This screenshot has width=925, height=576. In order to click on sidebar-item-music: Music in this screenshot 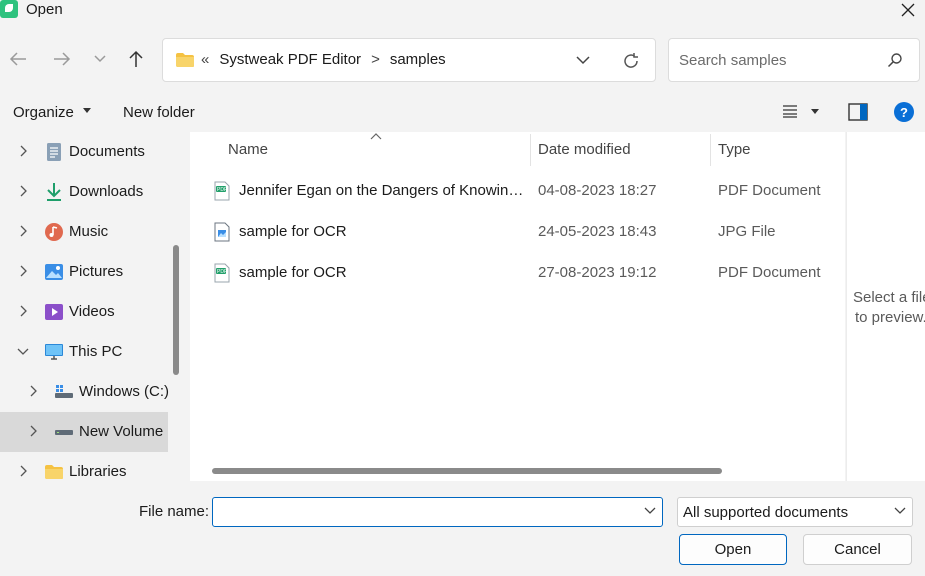, I will do `click(84, 232)`.